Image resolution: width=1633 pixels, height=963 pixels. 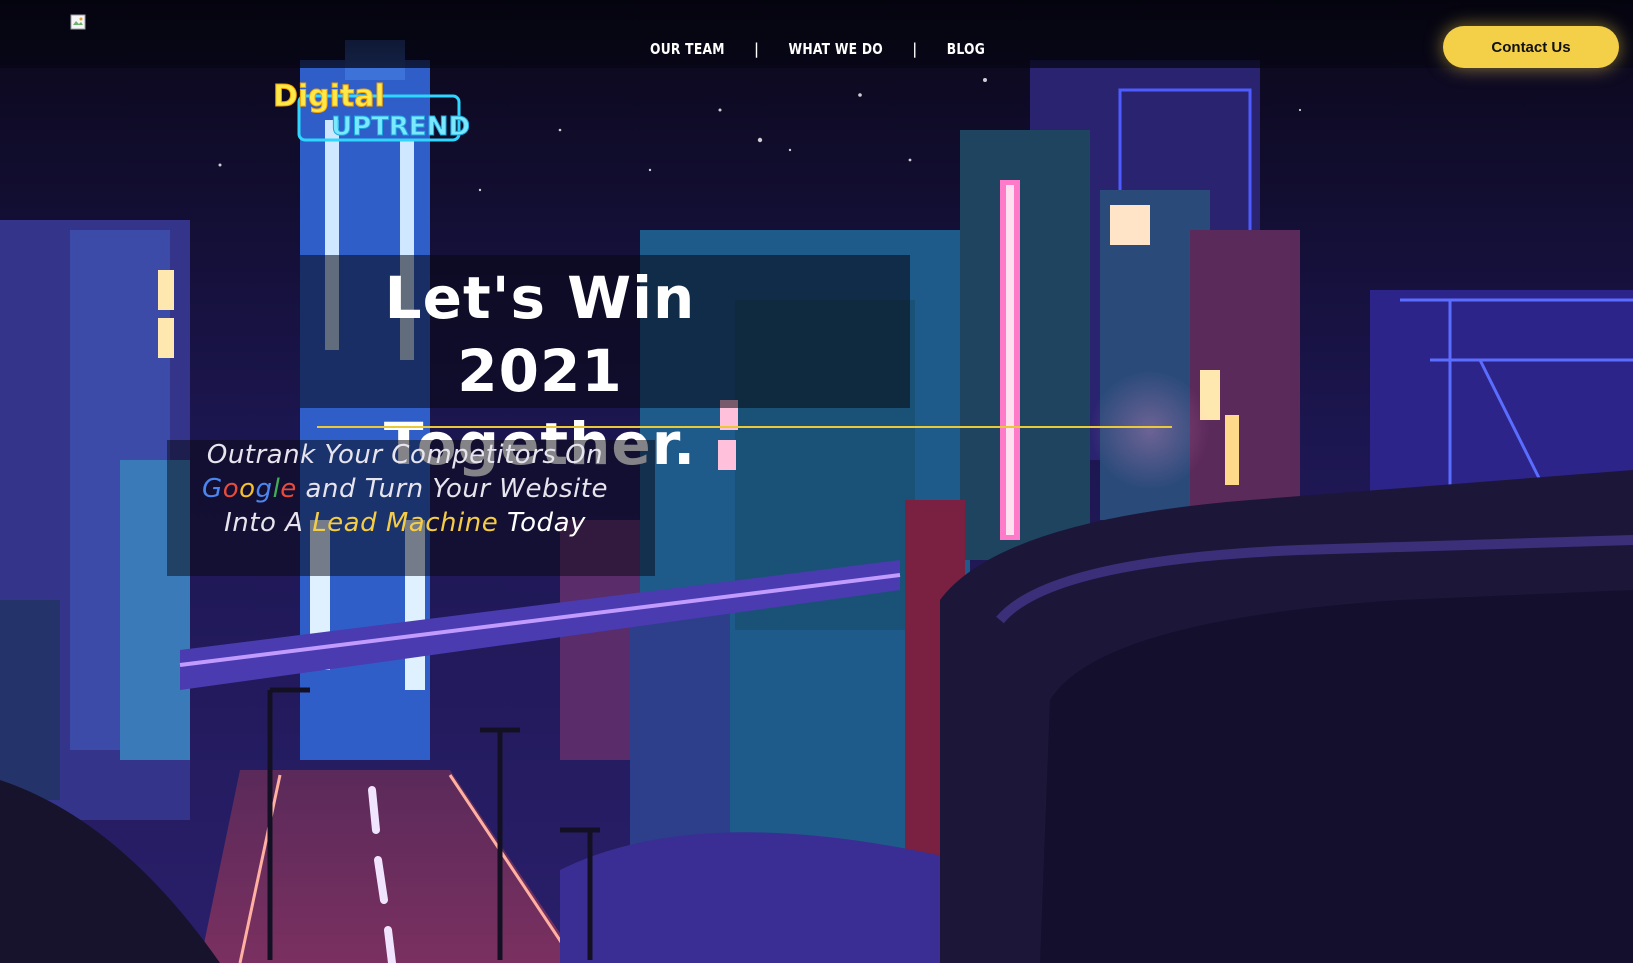 I want to click on nav-link-what-we-do: WHAT WE DO, so click(x=836, y=49).